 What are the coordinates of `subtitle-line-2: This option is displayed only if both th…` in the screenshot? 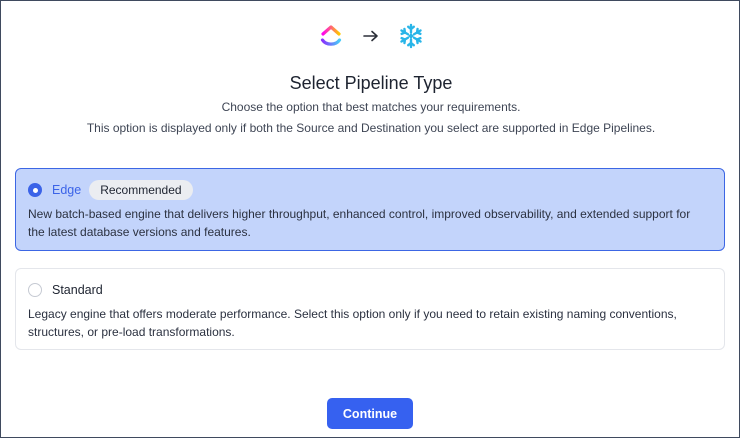 It's located at (371, 128).